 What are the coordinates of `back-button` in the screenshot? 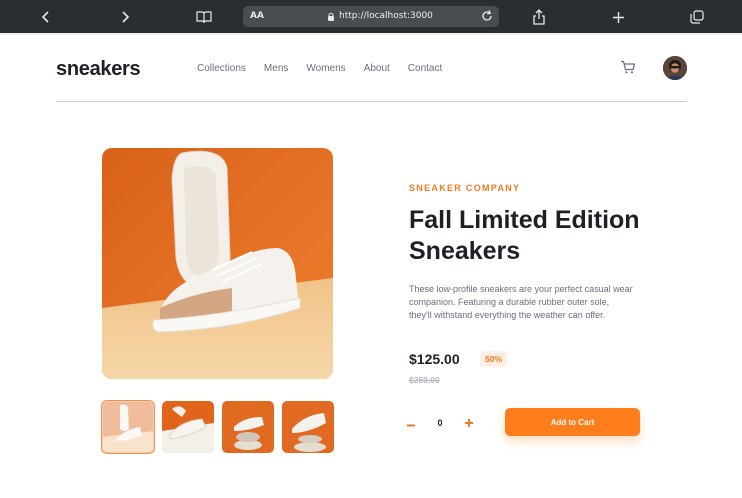 It's located at (46, 17).